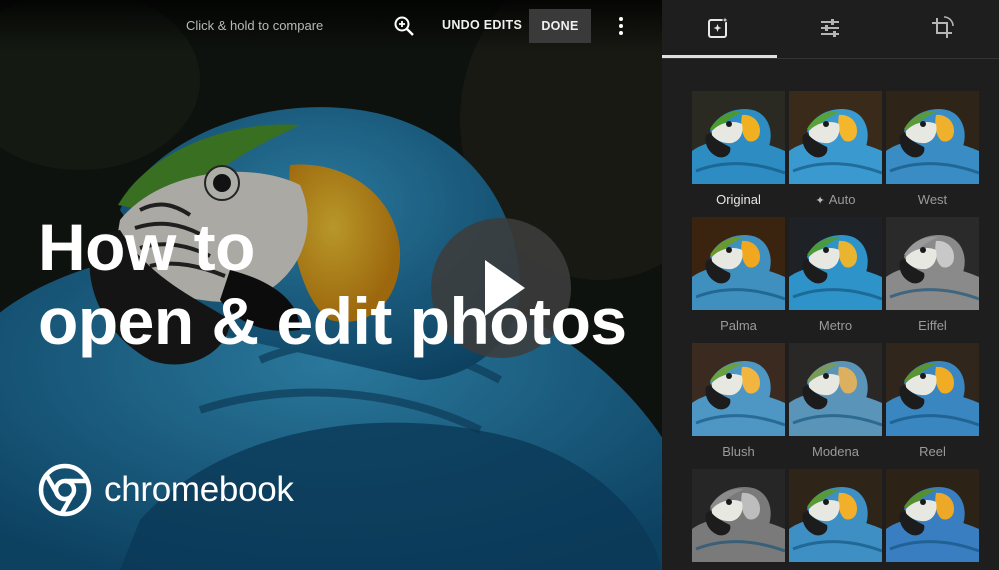 The height and width of the screenshot is (570, 999). What do you see at coordinates (65, 490) in the screenshot?
I see `chrome-logo-icon` at bounding box center [65, 490].